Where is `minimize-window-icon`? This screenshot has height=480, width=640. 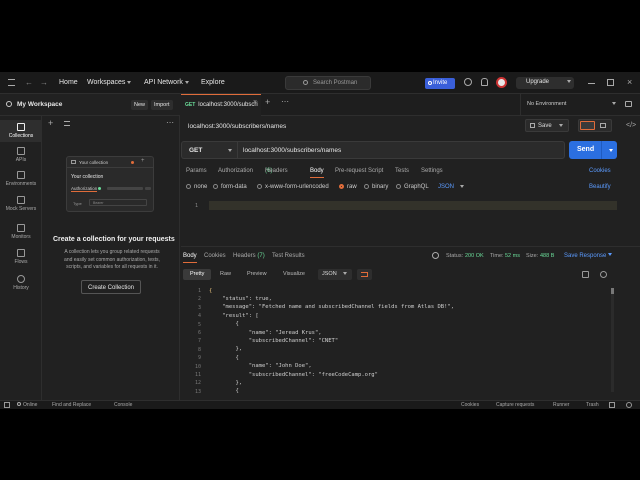
minimize-window-icon is located at coordinates (591, 83).